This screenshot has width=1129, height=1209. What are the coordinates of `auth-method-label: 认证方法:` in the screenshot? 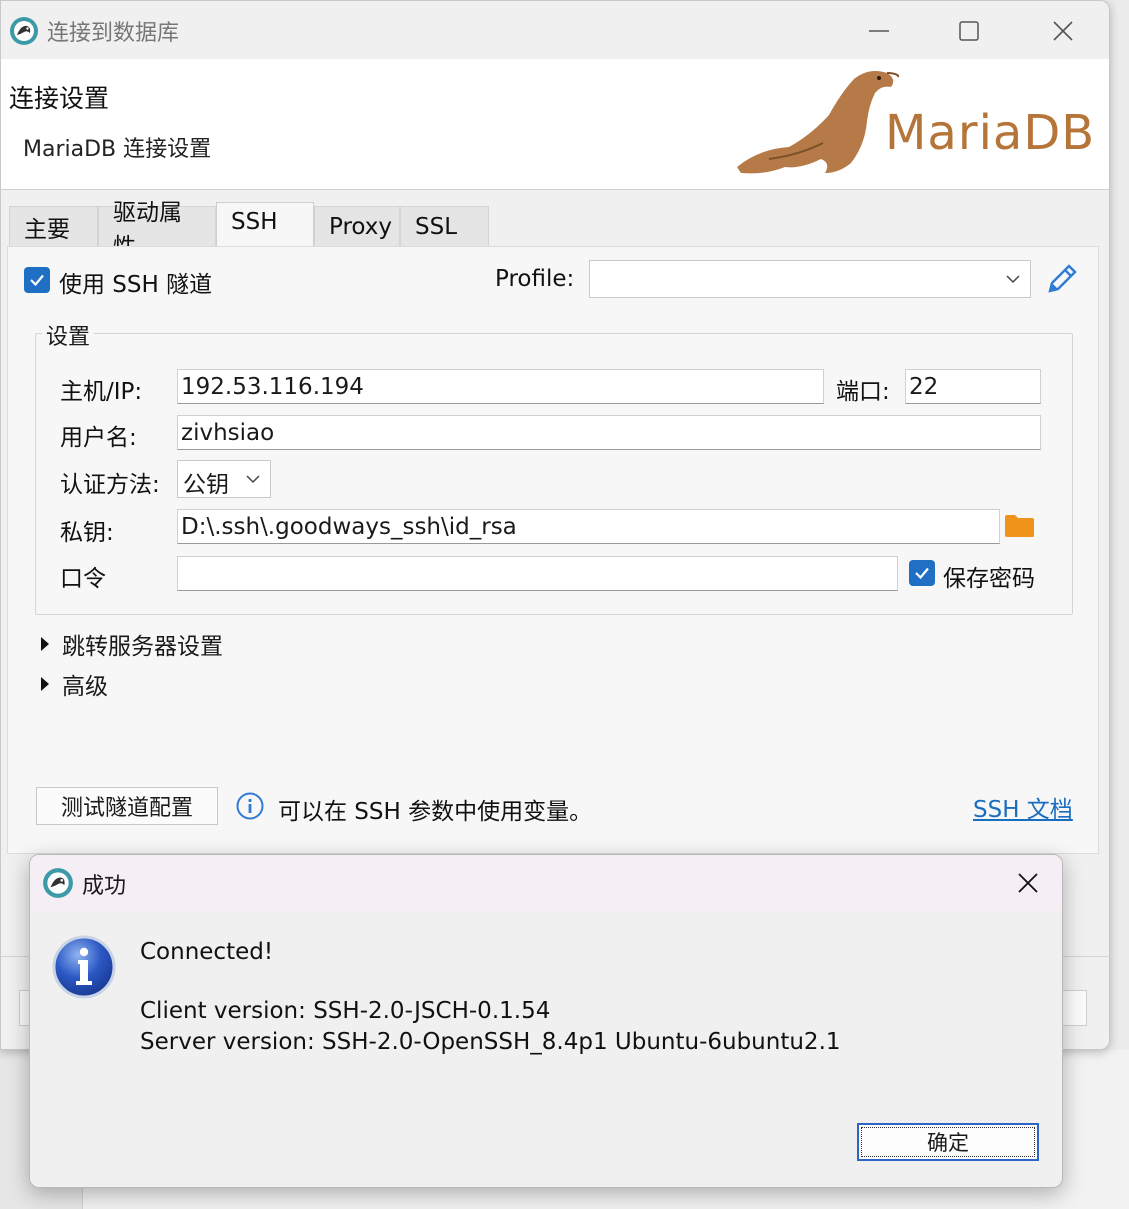 It's located at (110, 485).